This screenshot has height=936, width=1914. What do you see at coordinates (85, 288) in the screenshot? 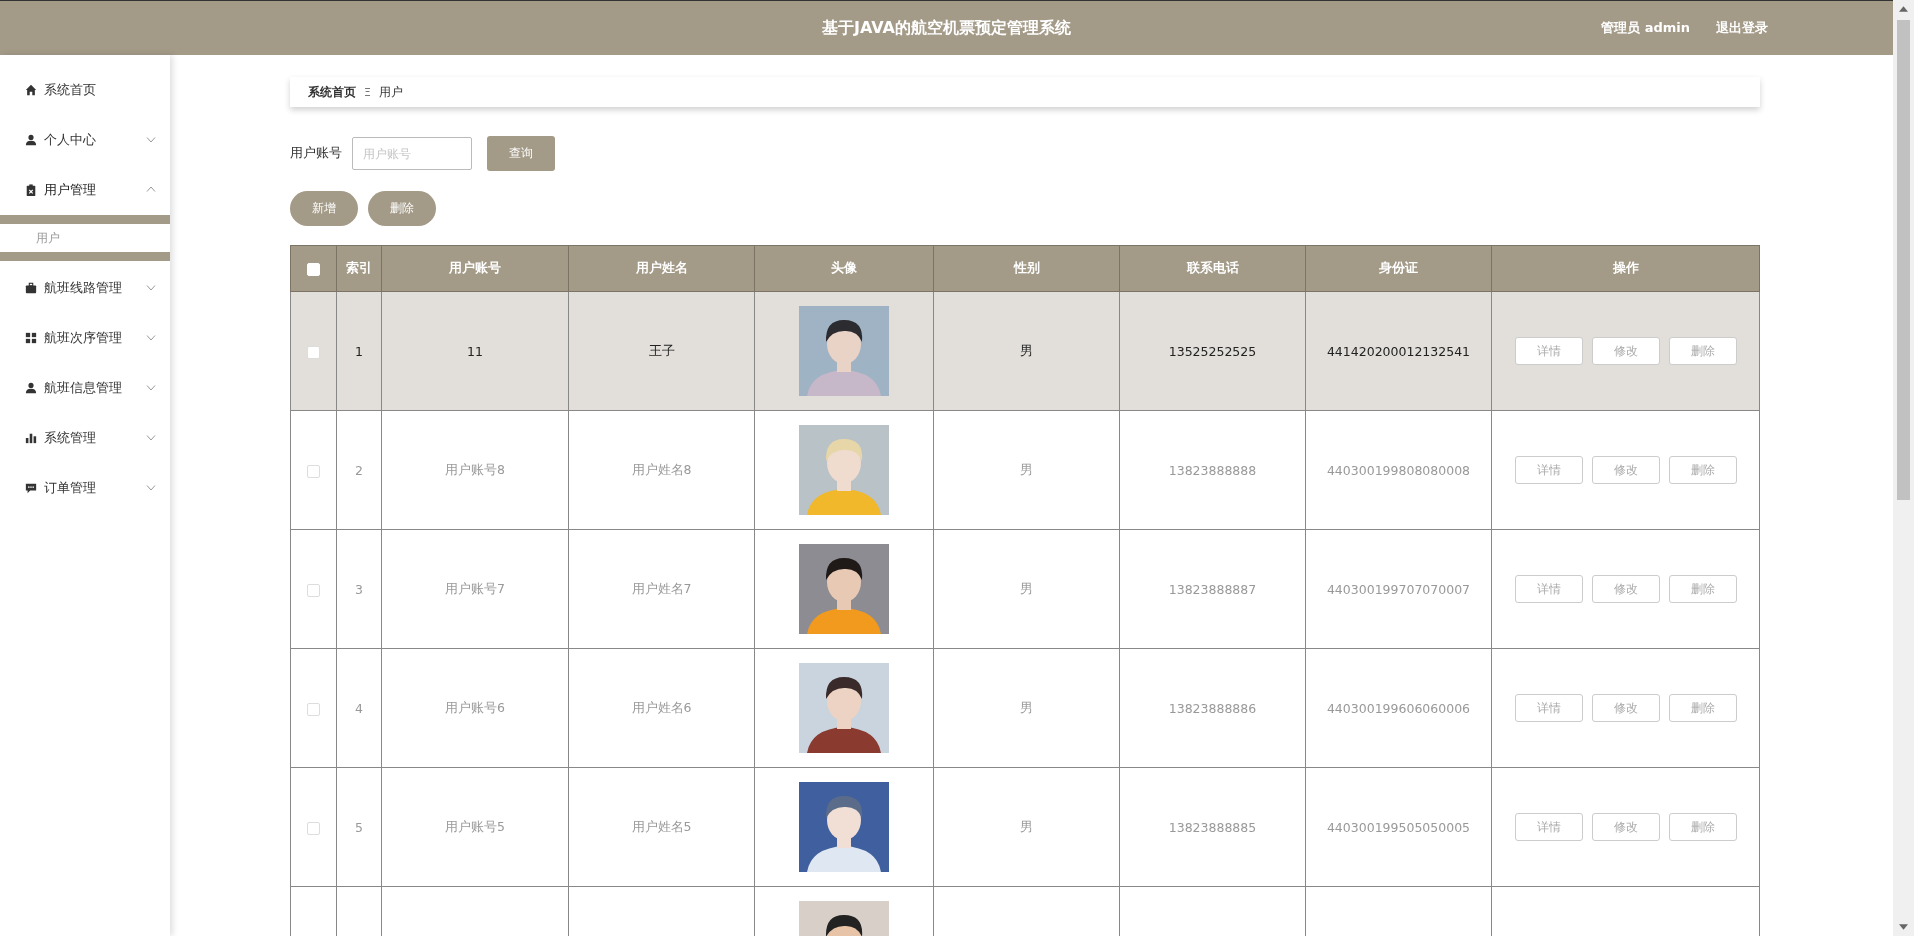
I see `sidebar-item: 航班线路管理` at bounding box center [85, 288].